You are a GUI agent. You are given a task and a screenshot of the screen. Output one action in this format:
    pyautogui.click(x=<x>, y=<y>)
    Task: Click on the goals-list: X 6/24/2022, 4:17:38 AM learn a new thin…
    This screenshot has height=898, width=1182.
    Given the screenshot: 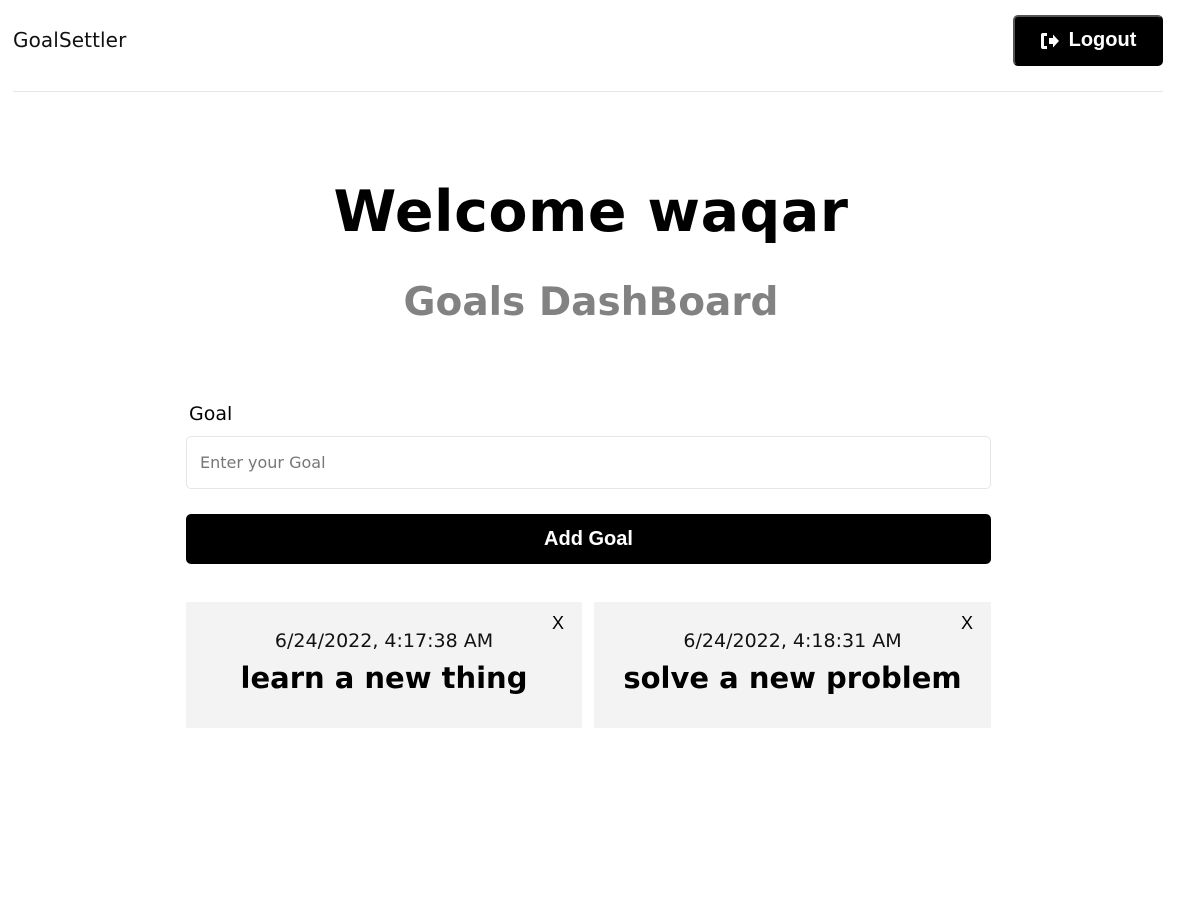 What is the action you would take?
    pyautogui.click(x=588, y=665)
    